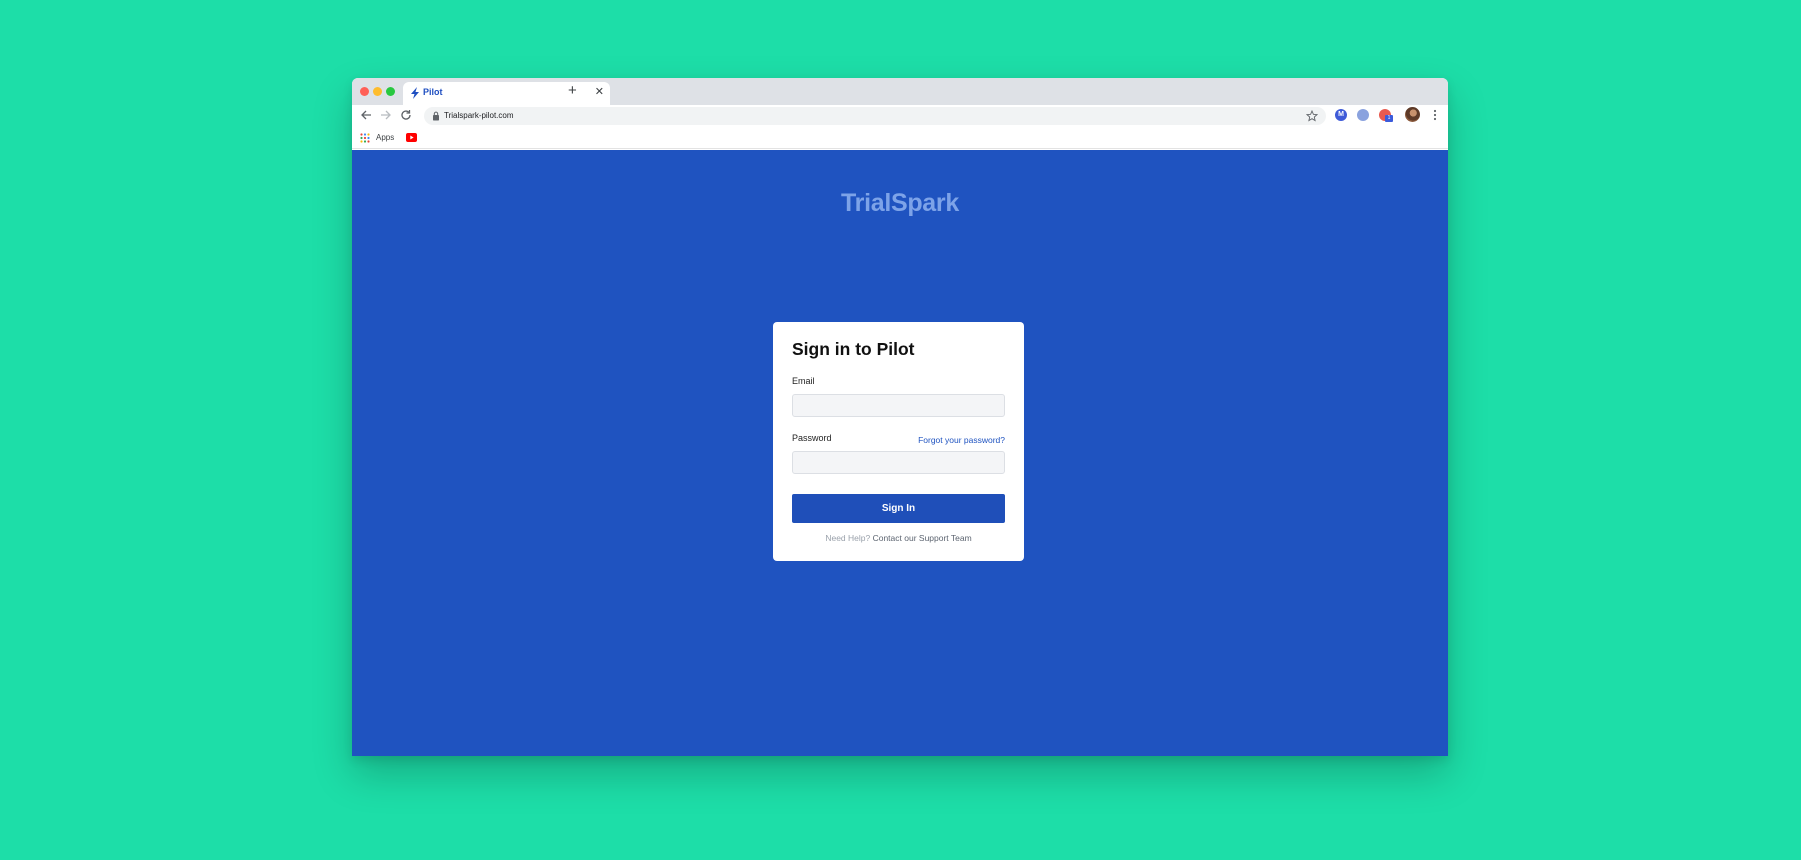 The width and height of the screenshot is (1801, 860). Describe the element at coordinates (1435, 115) in the screenshot. I see `menu-kebab-icon` at that location.